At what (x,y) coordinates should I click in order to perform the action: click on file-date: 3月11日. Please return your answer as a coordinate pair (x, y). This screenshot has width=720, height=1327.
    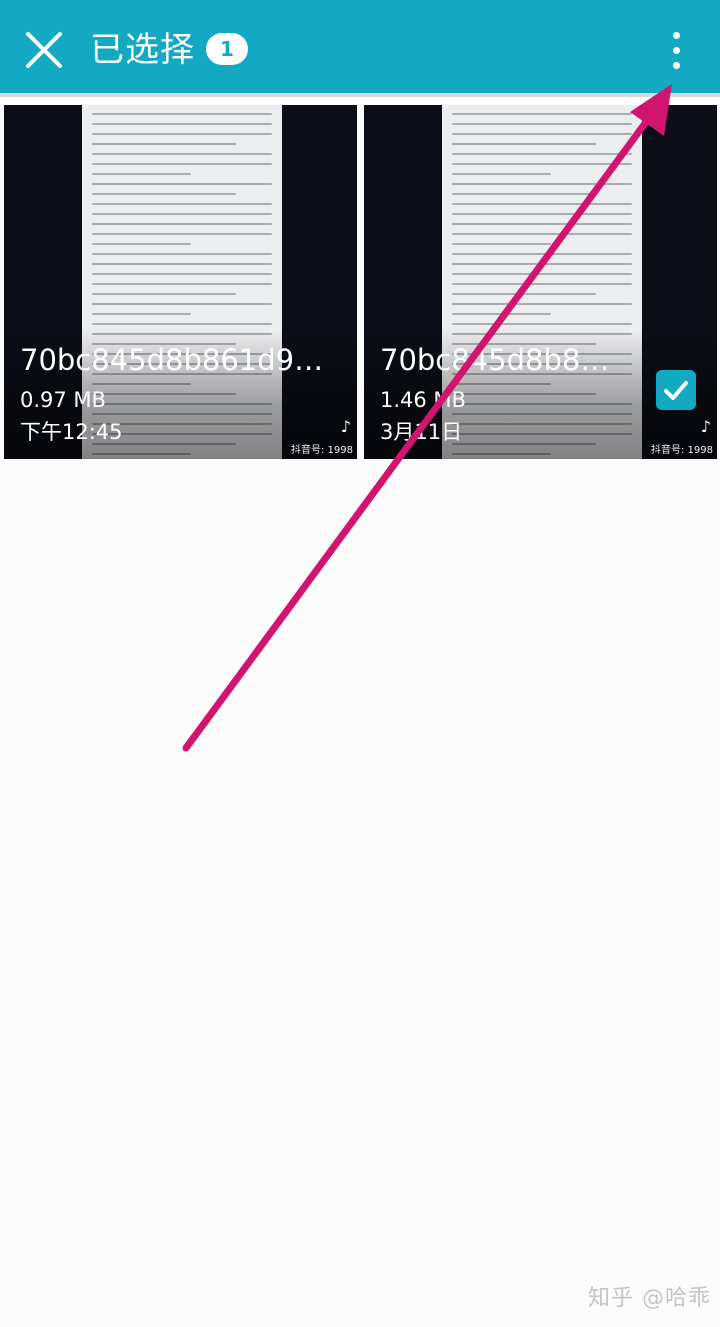
    Looking at the image, I should click on (421, 432).